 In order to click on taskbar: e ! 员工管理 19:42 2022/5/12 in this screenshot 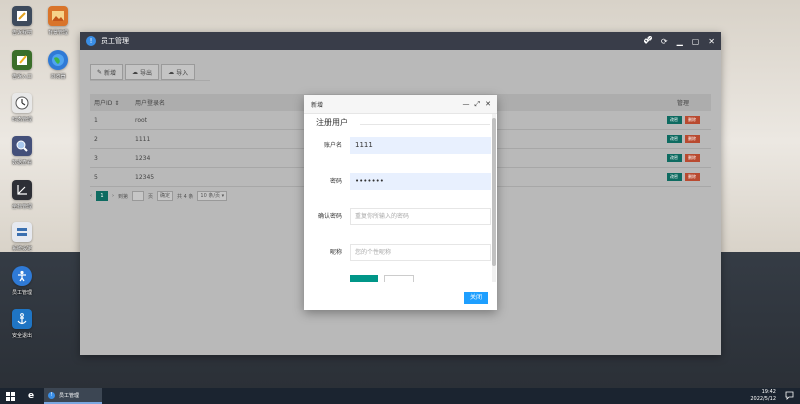, I will do `click(400, 396)`.